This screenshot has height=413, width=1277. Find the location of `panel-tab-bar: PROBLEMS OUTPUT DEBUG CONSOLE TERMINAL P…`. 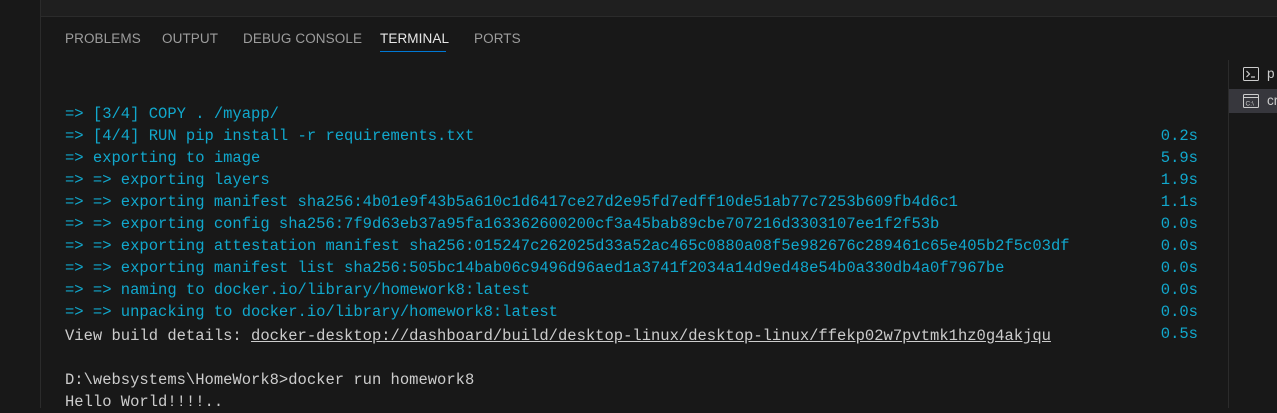

panel-tab-bar: PROBLEMS OUTPUT DEBUG CONSOLE TERMINAL P… is located at coordinates (659, 39).